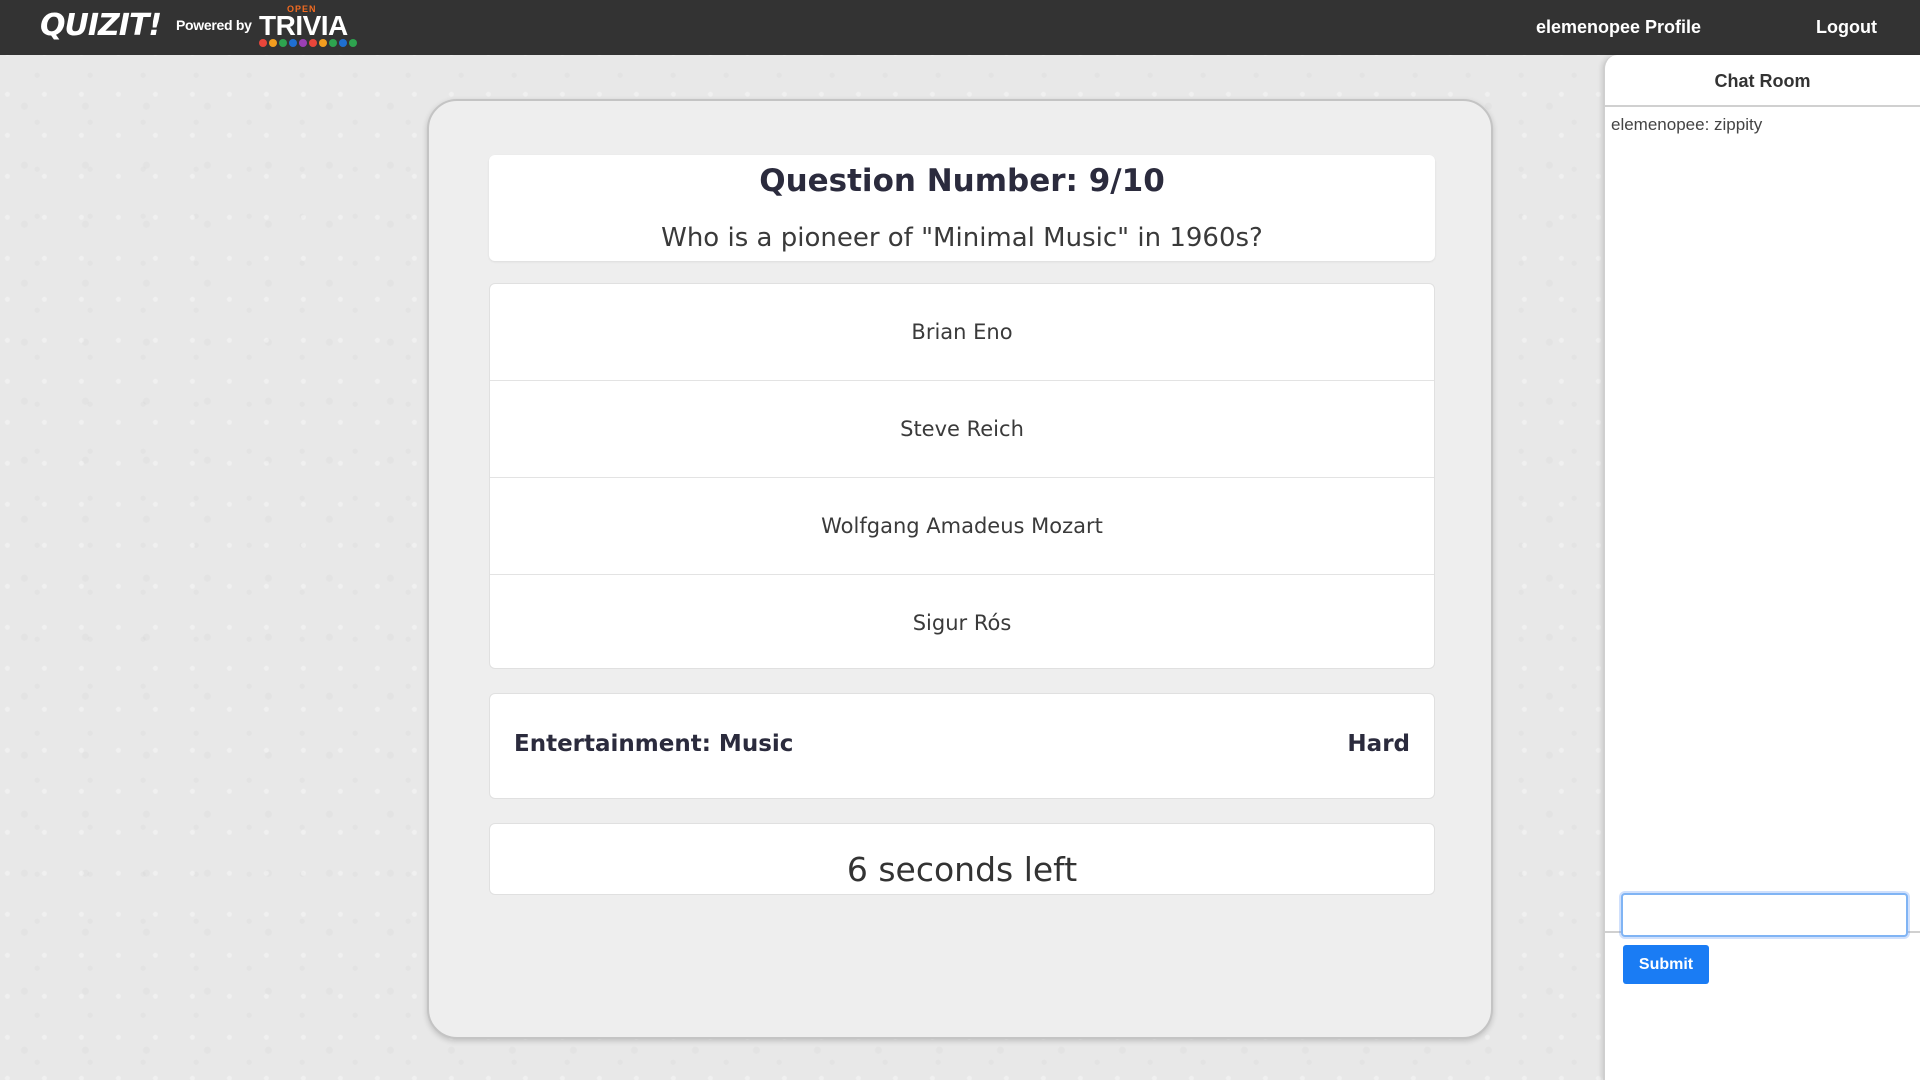  Describe the element at coordinates (962, 332) in the screenshot. I see `answer-option: Brian Eno` at that location.